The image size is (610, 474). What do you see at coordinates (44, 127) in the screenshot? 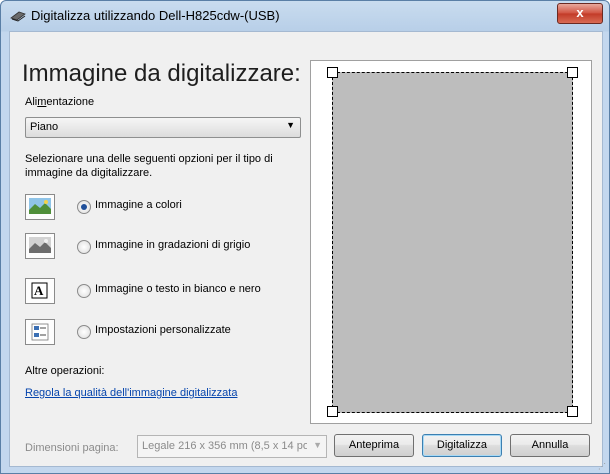
I see `source-select-value: Piano` at bounding box center [44, 127].